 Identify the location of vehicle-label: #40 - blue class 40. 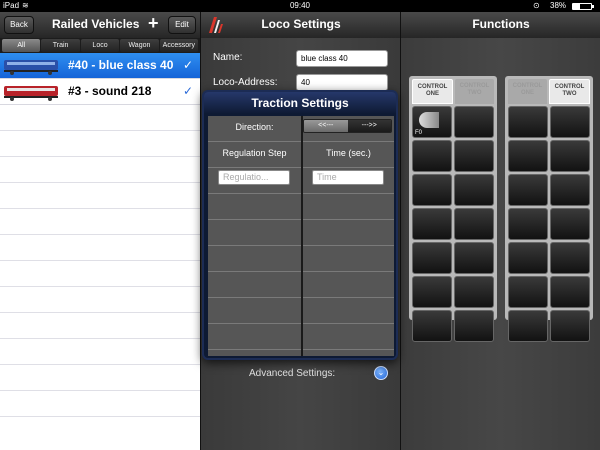
(121, 65).